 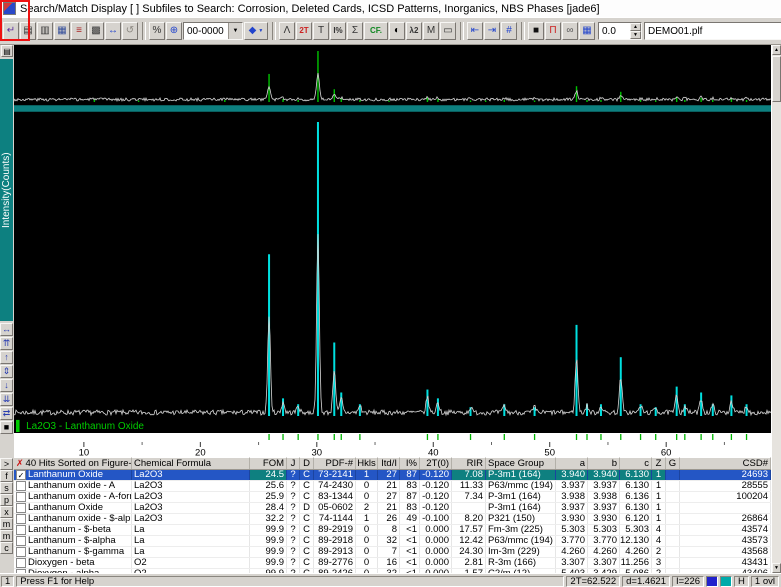 What do you see at coordinates (553, 31) in the screenshot?
I see `overlay-peaks-icon: Π` at bounding box center [553, 31].